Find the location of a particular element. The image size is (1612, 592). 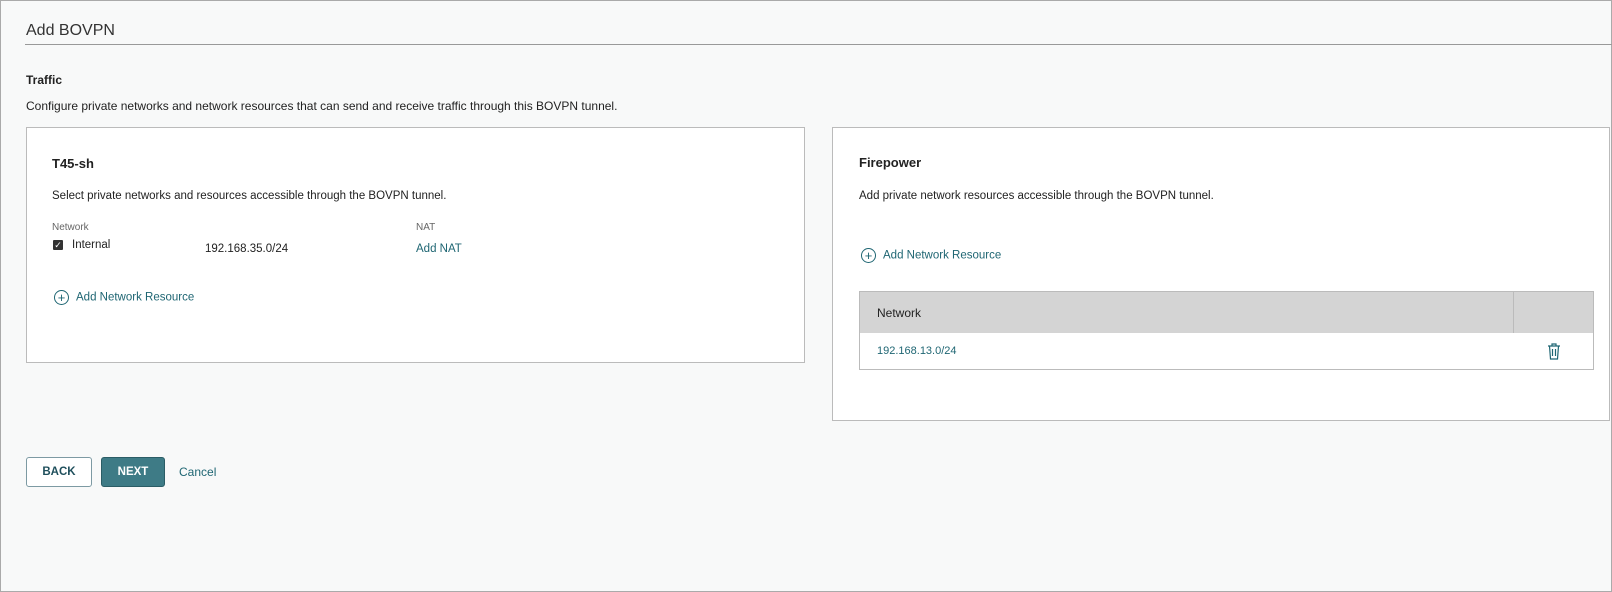

network-resources-table: Network 192.168.13.0/24 is located at coordinates (1226, 330).